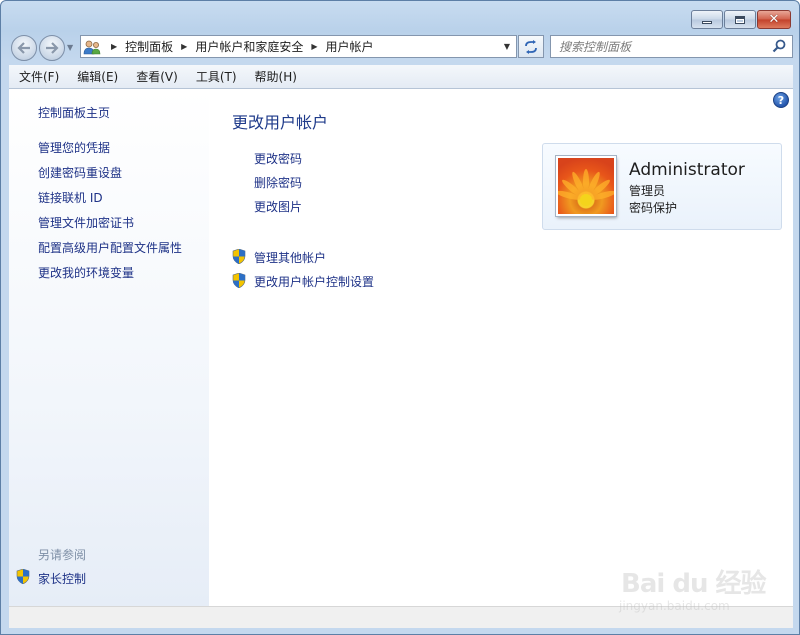 Image resolution: width=800 pixels, height=635 pixels. Describe the element at coordinates (779, 48) in the screenshot. I see `search-icon` at that location.